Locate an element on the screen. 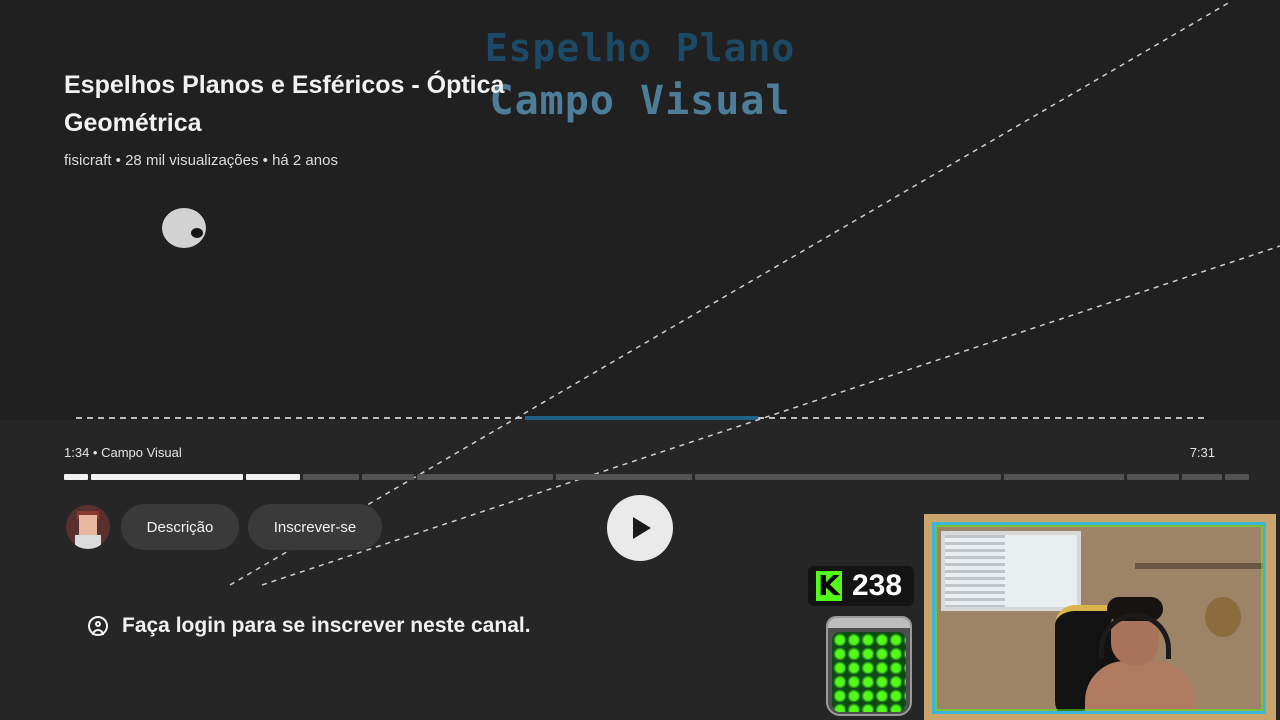  eye-graphic is located at coordinates (184, 228).